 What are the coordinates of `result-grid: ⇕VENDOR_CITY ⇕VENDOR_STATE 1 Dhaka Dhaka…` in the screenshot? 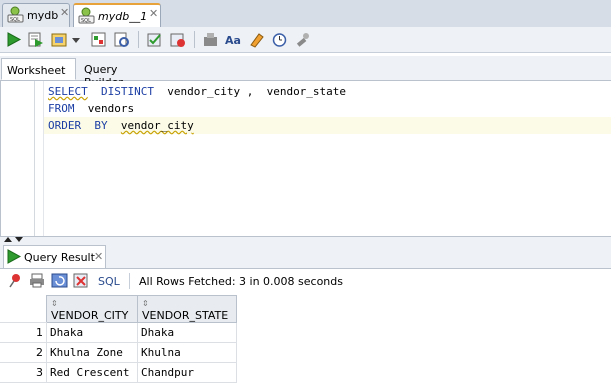 It's located at (118, 339).